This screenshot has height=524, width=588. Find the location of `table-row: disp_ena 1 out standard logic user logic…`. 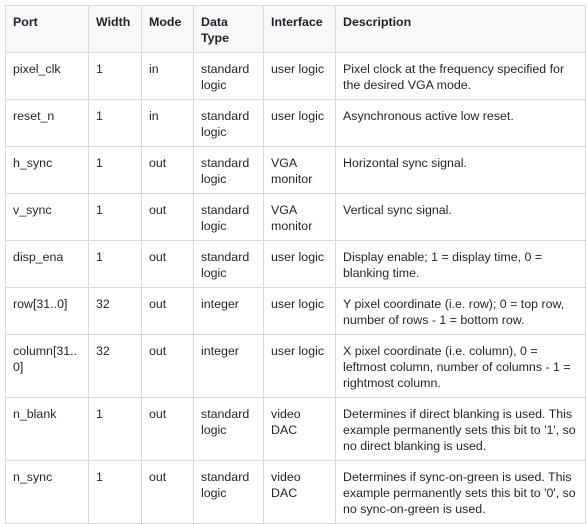

table-row: disp_ena 1 out standard logic user logic… is located at coordinates (295, 264).